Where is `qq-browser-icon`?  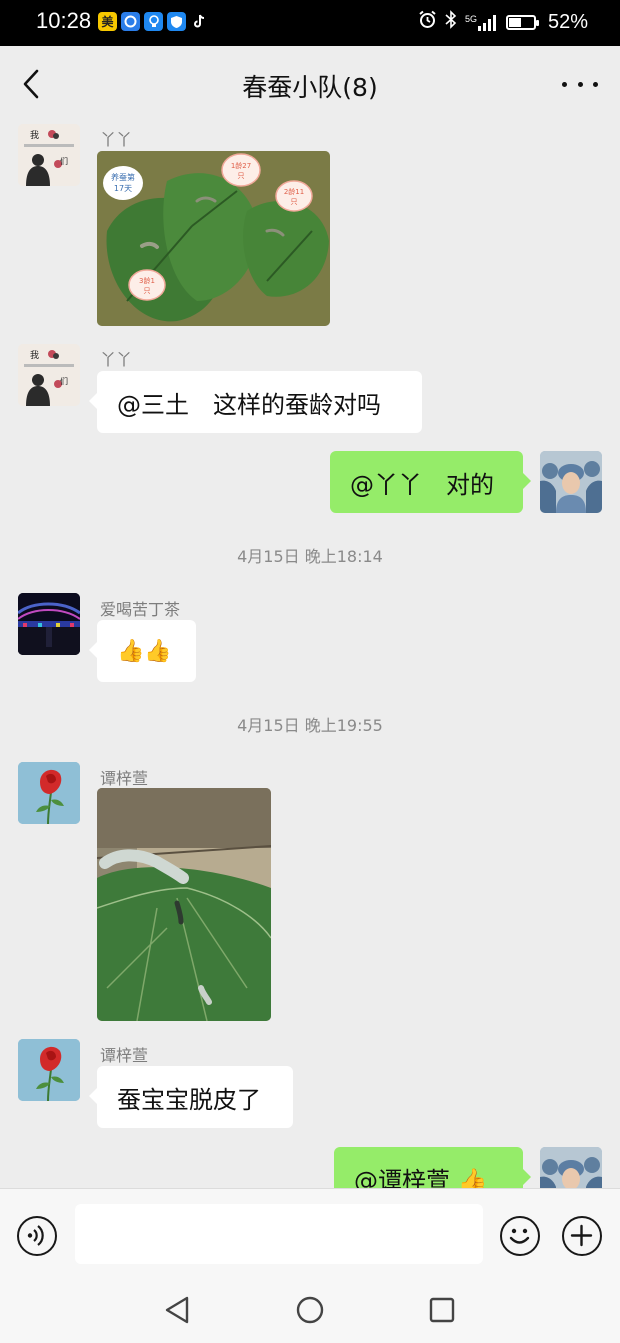
qq-browser-icon is located at coordinates (130, 21).